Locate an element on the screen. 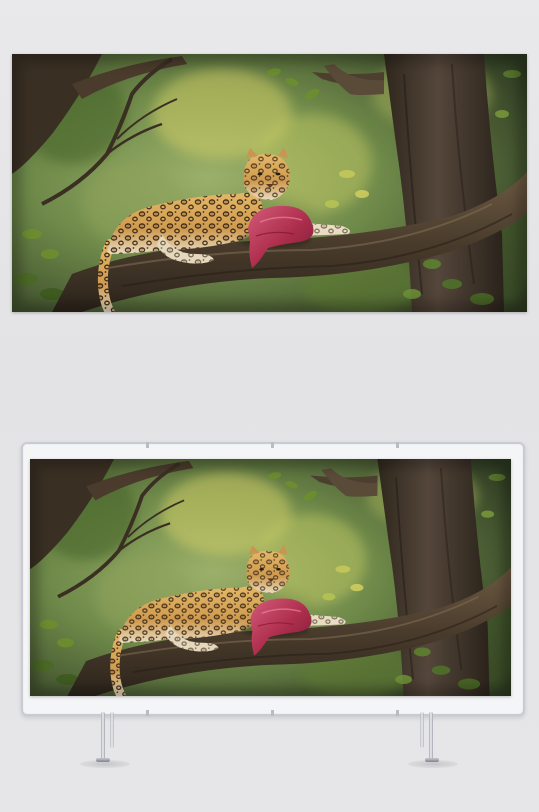 Image resolution: width=539 pixels, height=812 pixels. stand-leg-right-icon is located at coordinates (431, 736).